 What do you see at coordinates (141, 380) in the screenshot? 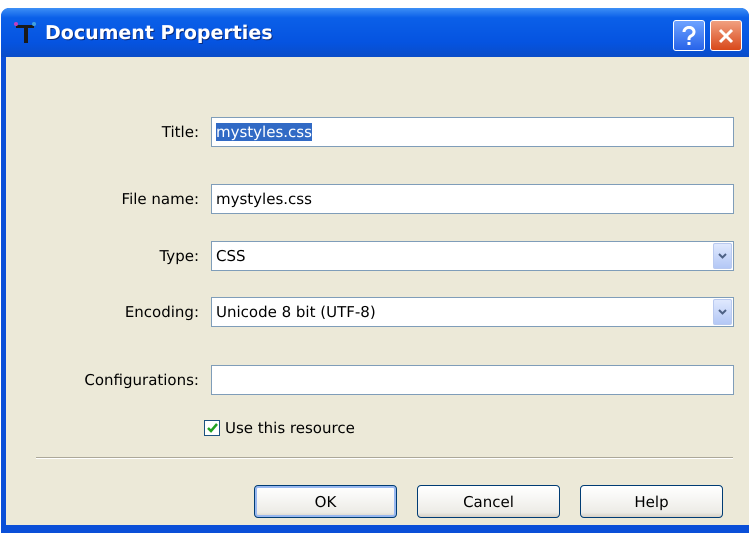
I see `field-label: Configurations:` at bounding box center [141, 380].